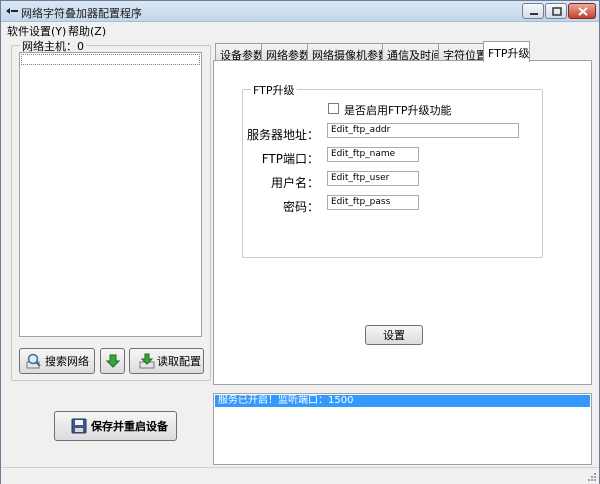  Describe the element at coordinates (129, 426) in the screenshot. I see `save-restart-label: 保存并重启设备` at that location.